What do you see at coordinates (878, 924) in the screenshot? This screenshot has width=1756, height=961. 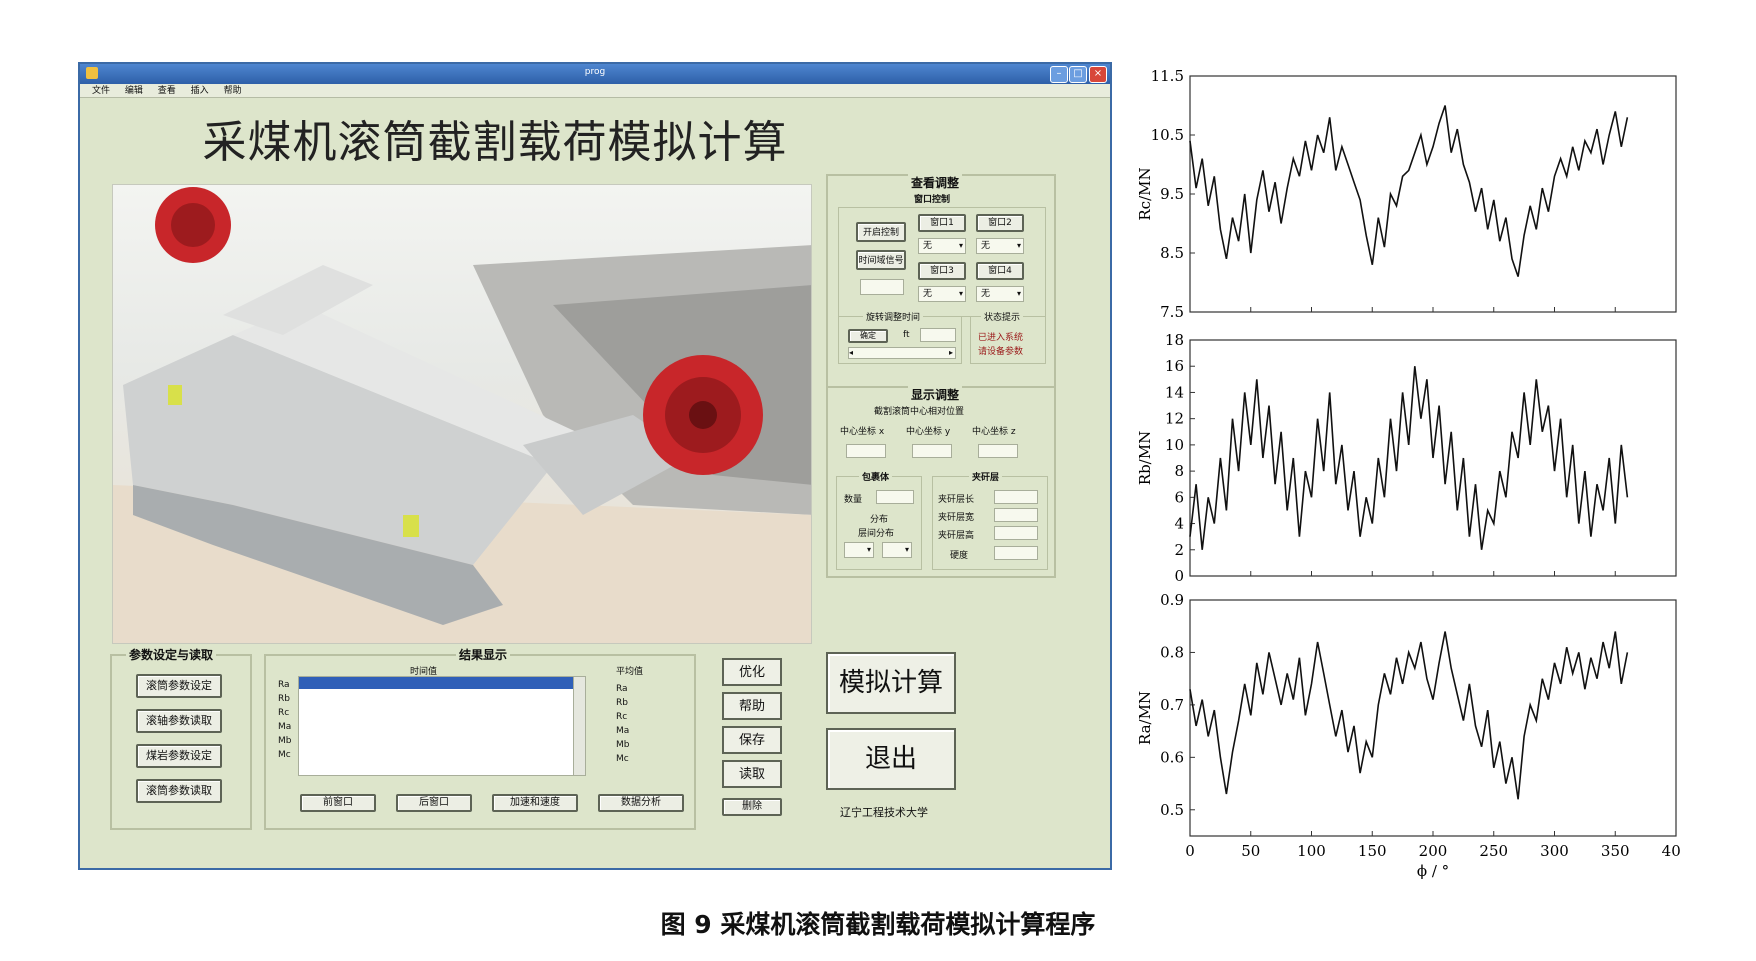 I see `figure-caption: 图 9 采煤机滚筒截割载荷模拟计算程序` at bounding box center [878, 924].